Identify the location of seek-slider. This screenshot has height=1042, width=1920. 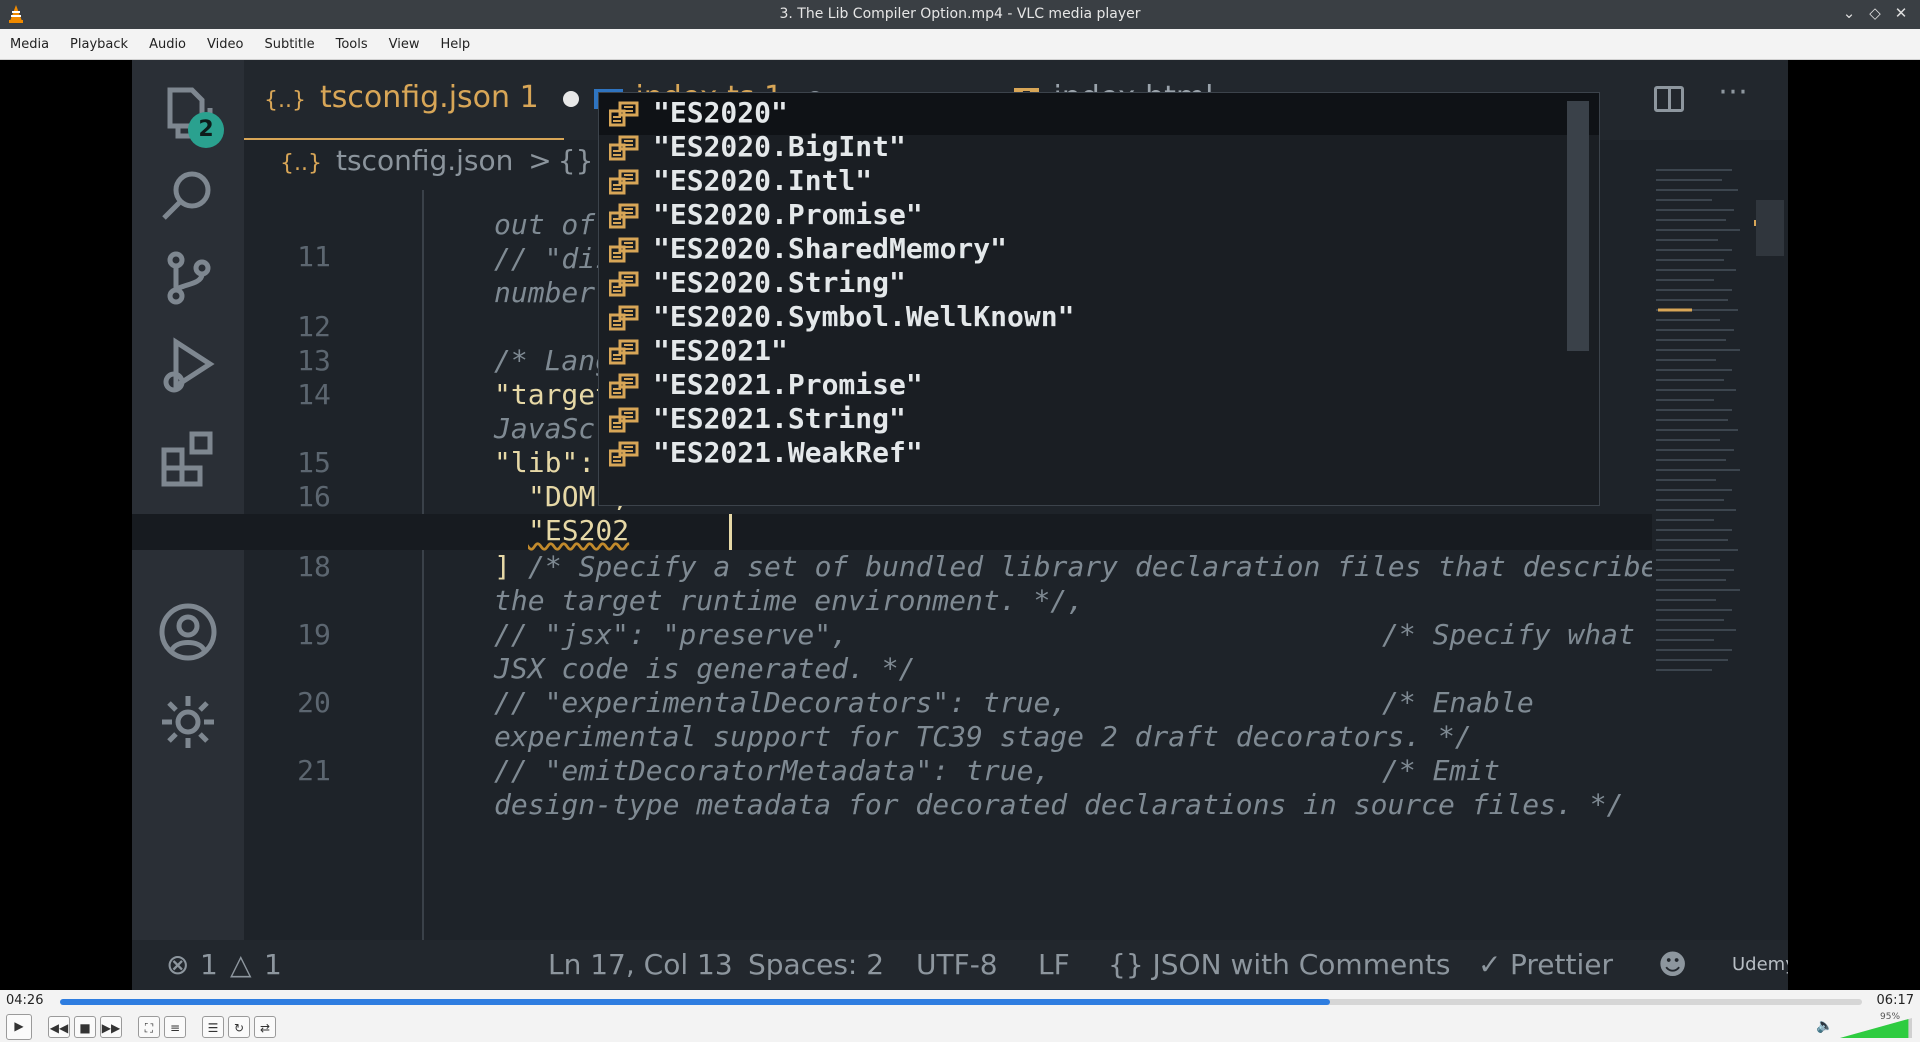
(961, 1002).